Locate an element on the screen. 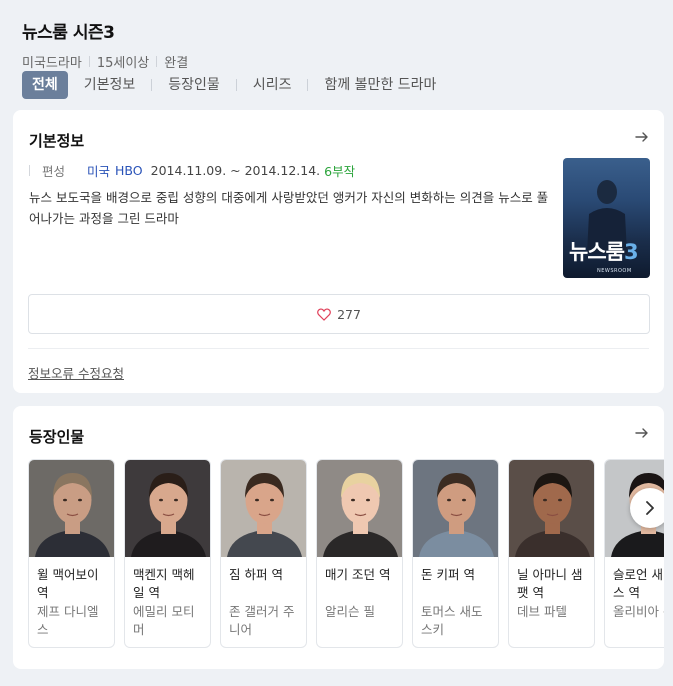 Image resolution: width=673 pixels, height=686 pixels. cast-role: 슬로언 새비스 역 is located at coordinates (634, 580).